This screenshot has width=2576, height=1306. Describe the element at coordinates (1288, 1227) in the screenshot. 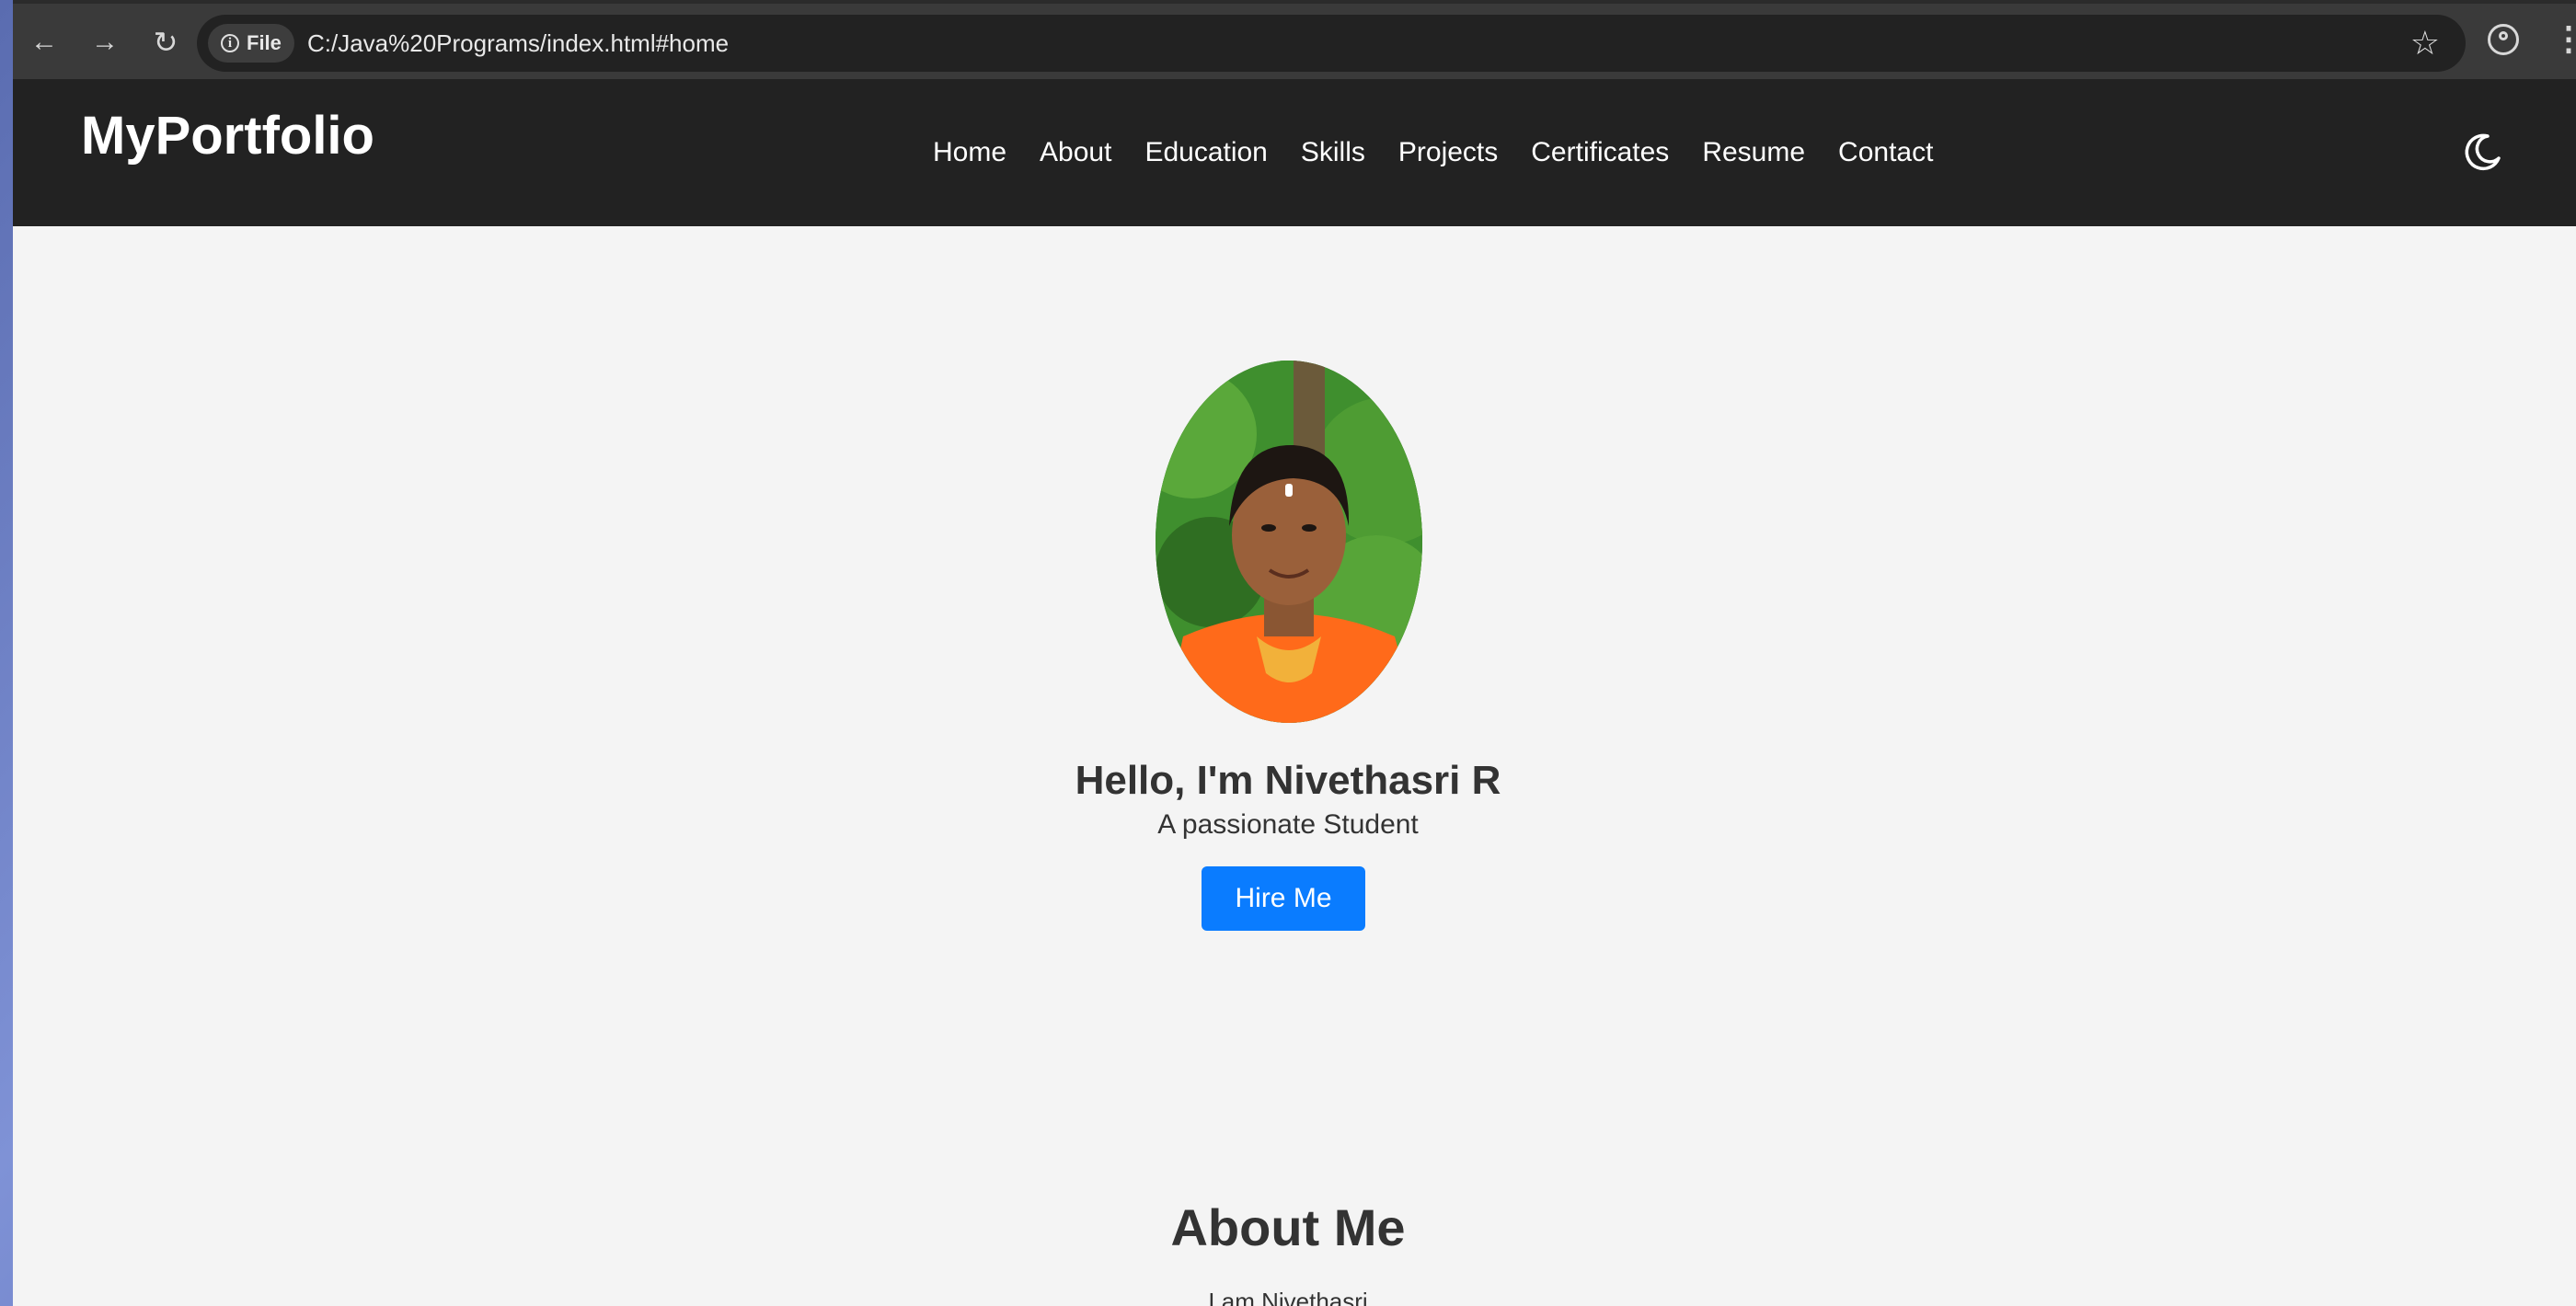

I see `about-title: About Me` at that location.